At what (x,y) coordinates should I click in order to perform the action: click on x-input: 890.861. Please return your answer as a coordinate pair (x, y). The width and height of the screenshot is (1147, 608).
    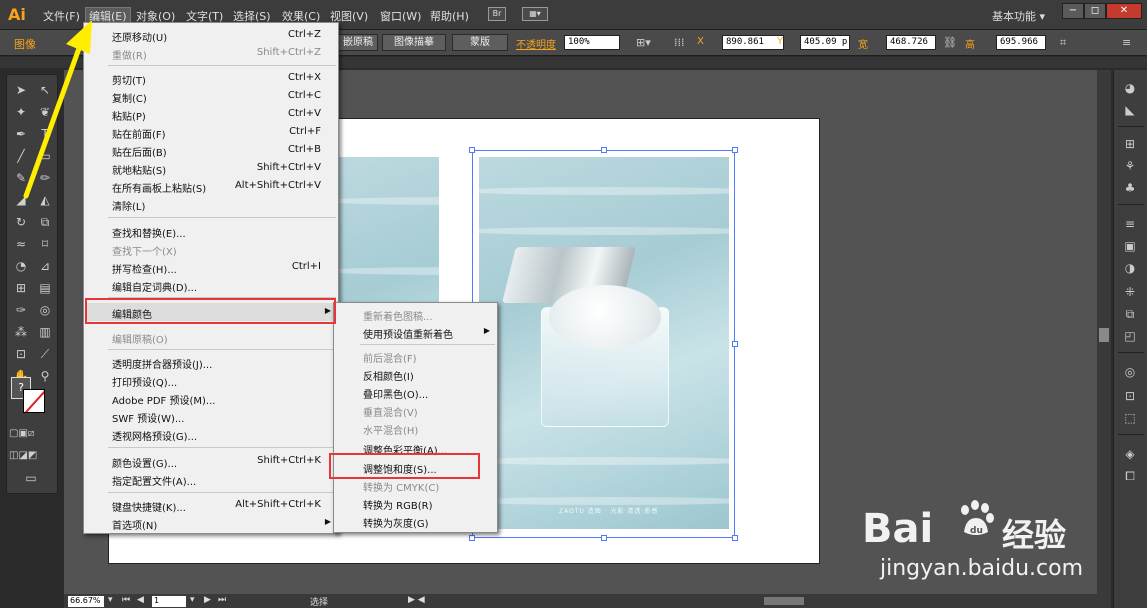
    Looking at the image, I should click on (753, 42).